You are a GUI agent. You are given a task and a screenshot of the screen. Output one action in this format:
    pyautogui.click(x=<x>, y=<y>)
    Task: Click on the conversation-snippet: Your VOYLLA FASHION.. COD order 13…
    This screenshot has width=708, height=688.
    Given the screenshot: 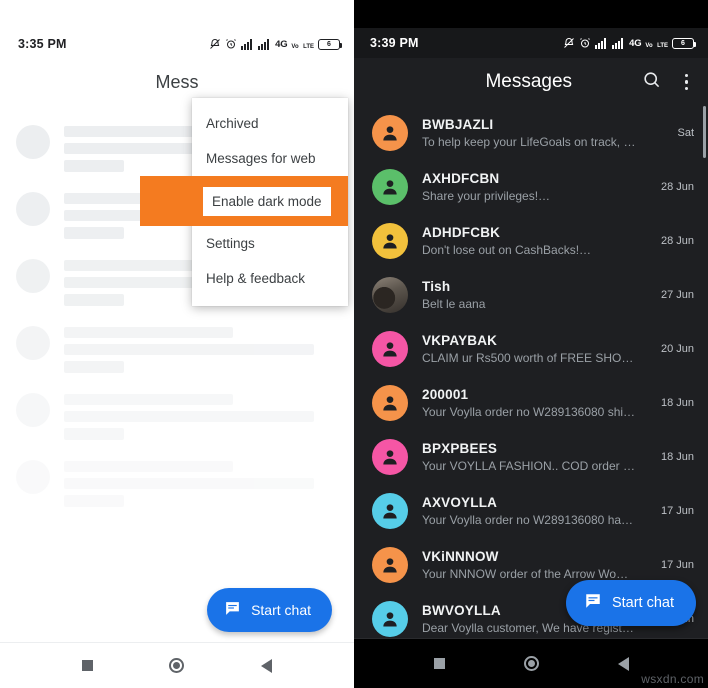 What is the action you would take?
    pyautogui.click(x=529, y=466)
    